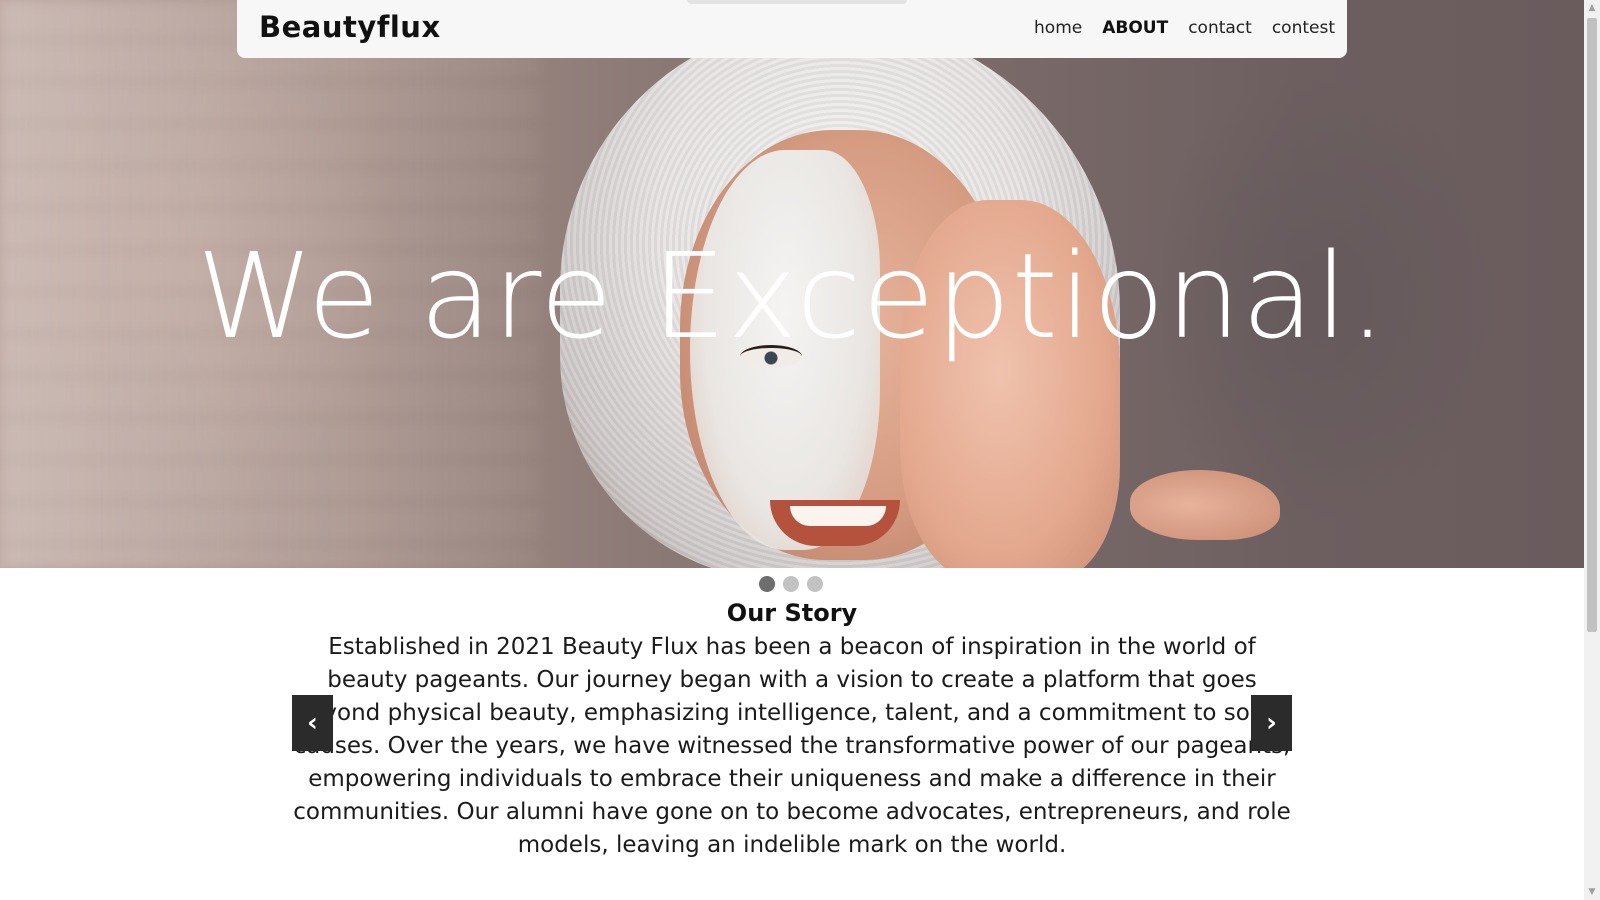 The image size is (1600, 900). What do you see at coordinates (838, 516) in the screenshot?
I see `hero-image-teeth` at bounding box center [838, 516].